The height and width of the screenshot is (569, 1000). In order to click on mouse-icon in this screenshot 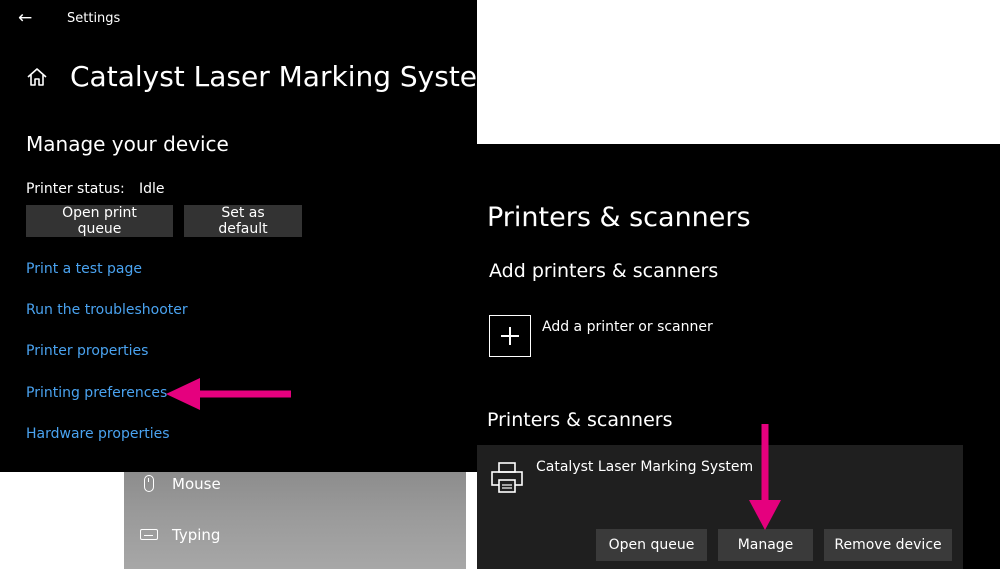, I will do `click(149, 484)`.